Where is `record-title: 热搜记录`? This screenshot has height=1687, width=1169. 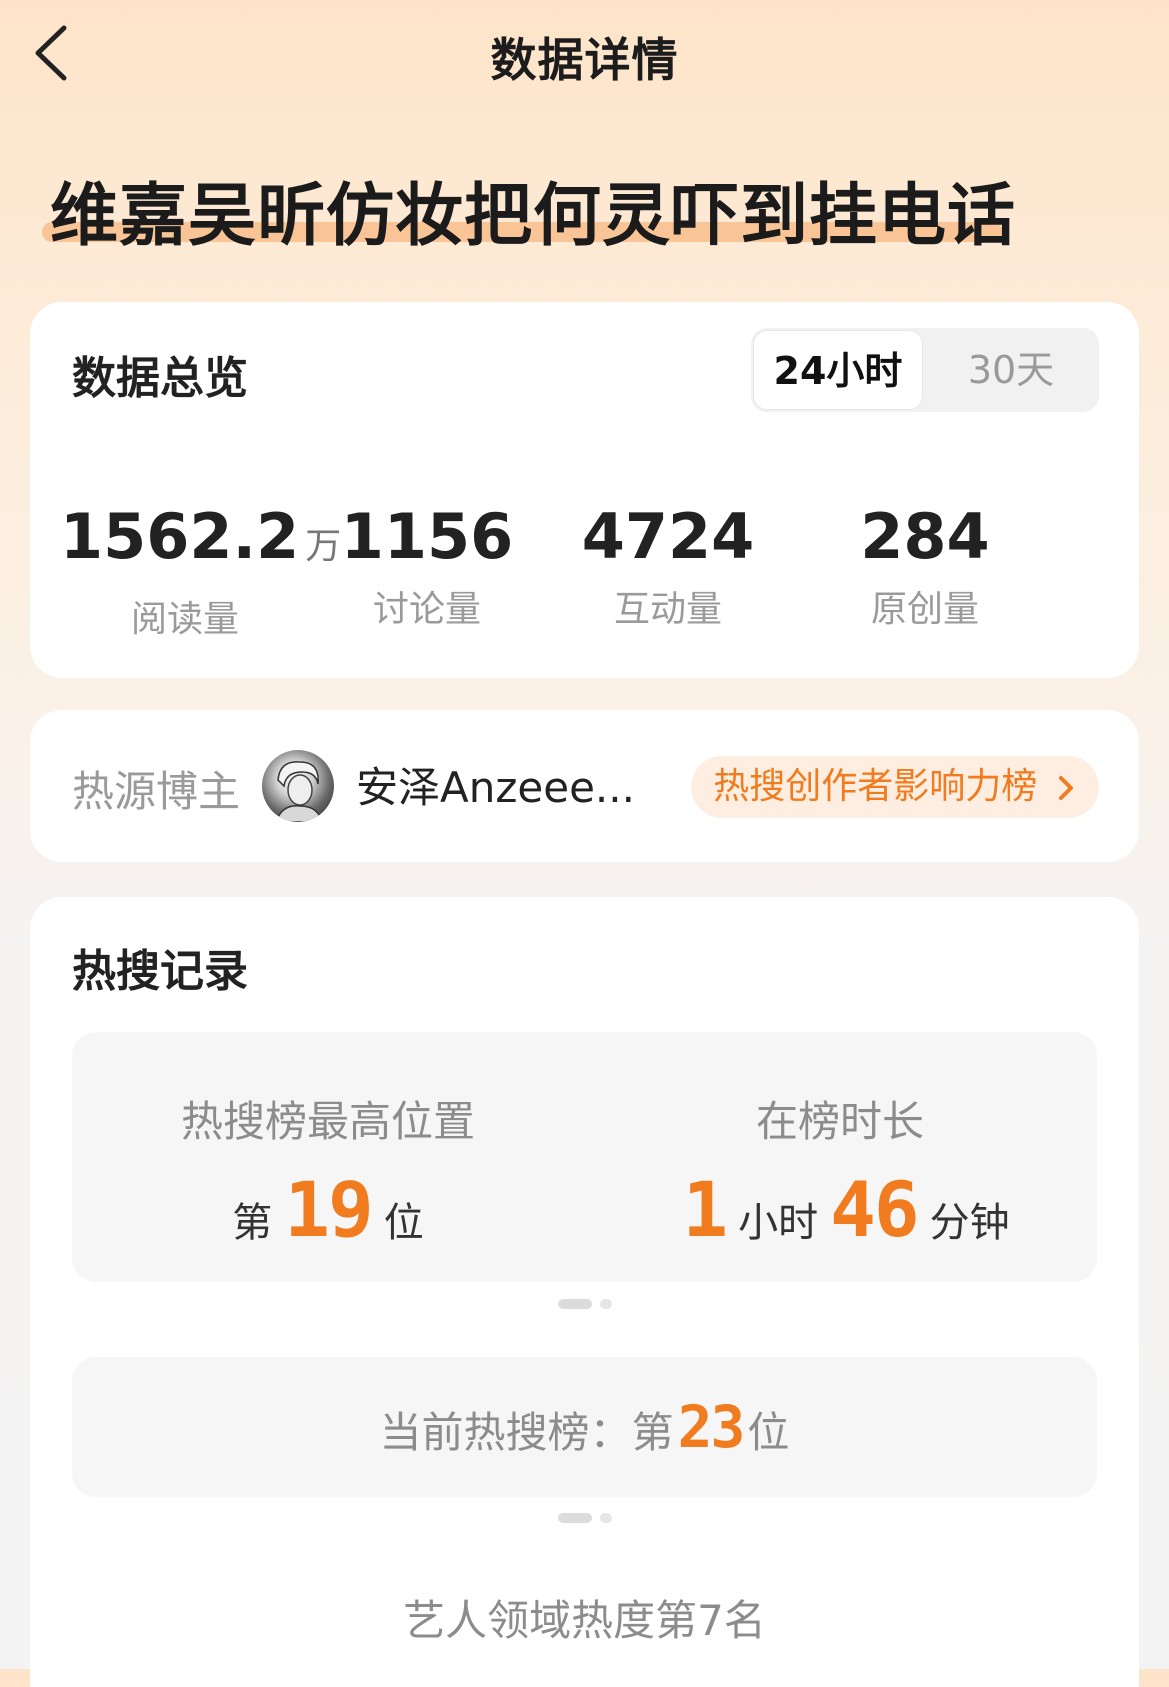
record-title: 热搜记录 is located at coordinates (160, 971).